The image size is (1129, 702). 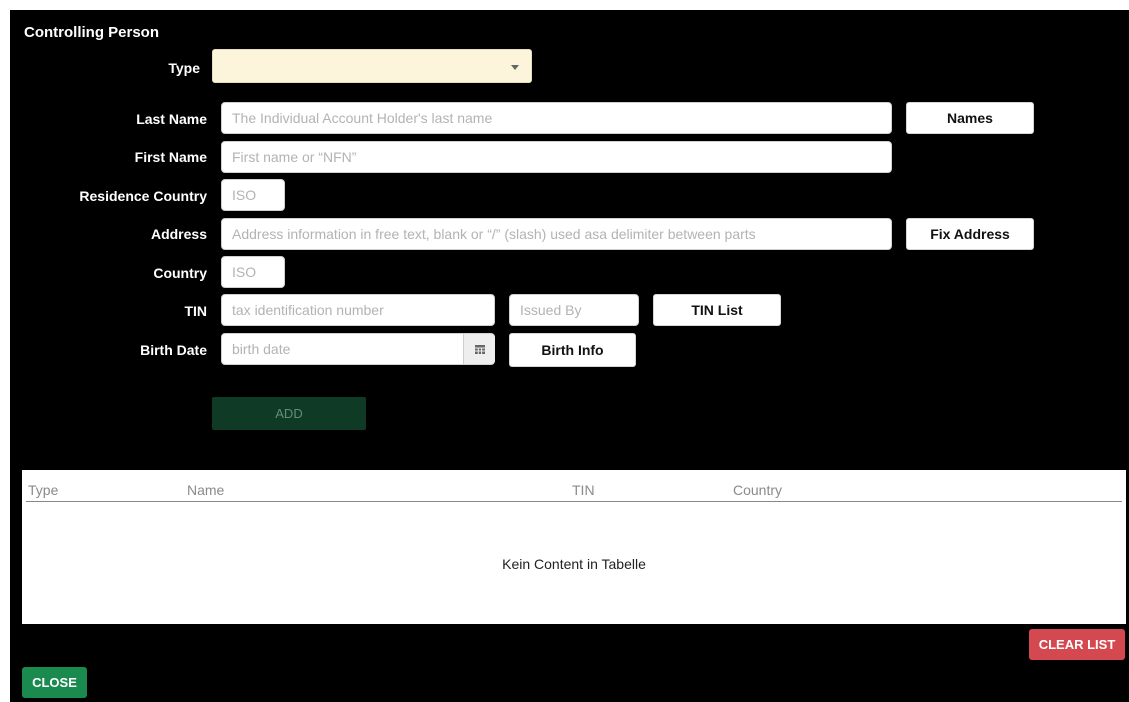 I want to click on residence-country-label: Residence Country, so click(x=143, y=196).